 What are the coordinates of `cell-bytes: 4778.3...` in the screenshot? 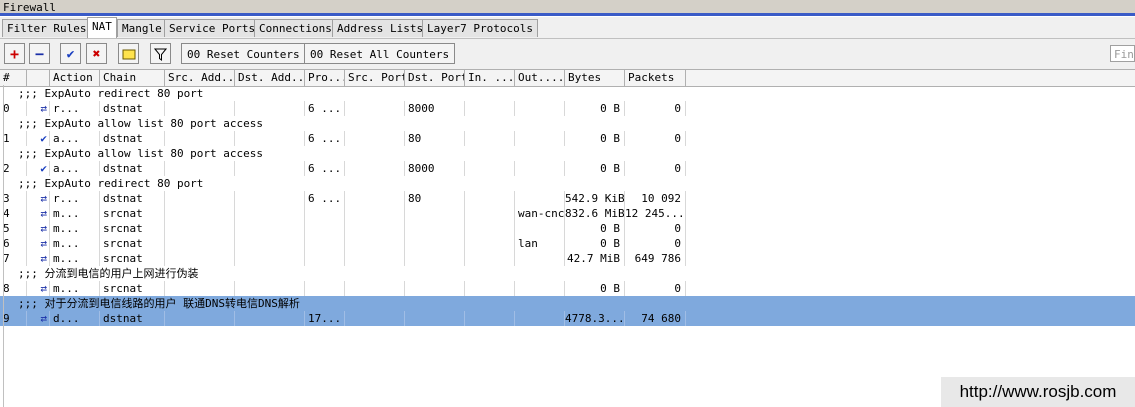 It's located at (595, 318).